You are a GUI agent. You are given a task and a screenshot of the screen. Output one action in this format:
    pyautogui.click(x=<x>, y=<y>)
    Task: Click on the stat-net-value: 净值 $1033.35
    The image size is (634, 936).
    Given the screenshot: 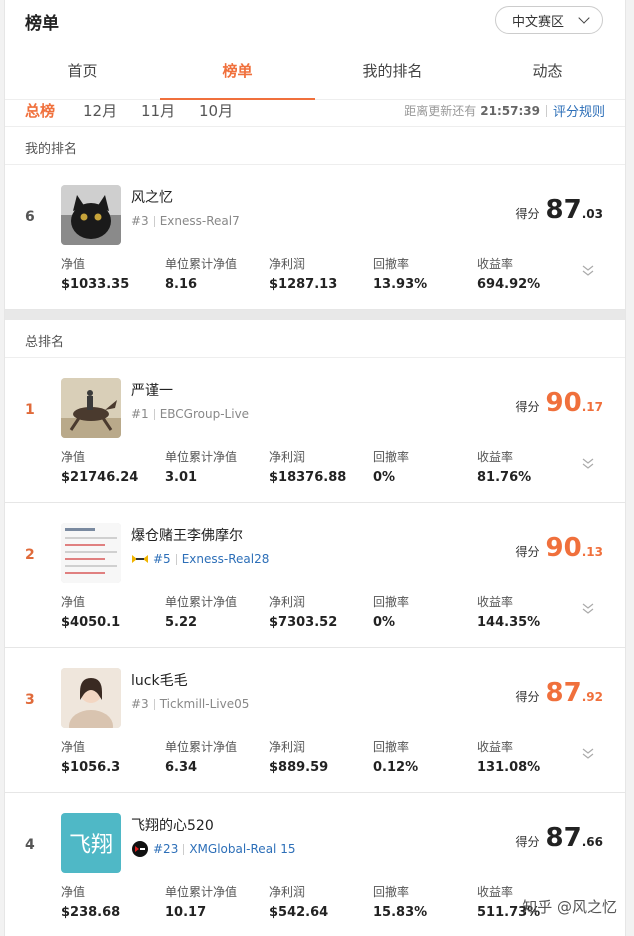 What is the action you would take?
    pyautogui.click(x=113, y=273)
    